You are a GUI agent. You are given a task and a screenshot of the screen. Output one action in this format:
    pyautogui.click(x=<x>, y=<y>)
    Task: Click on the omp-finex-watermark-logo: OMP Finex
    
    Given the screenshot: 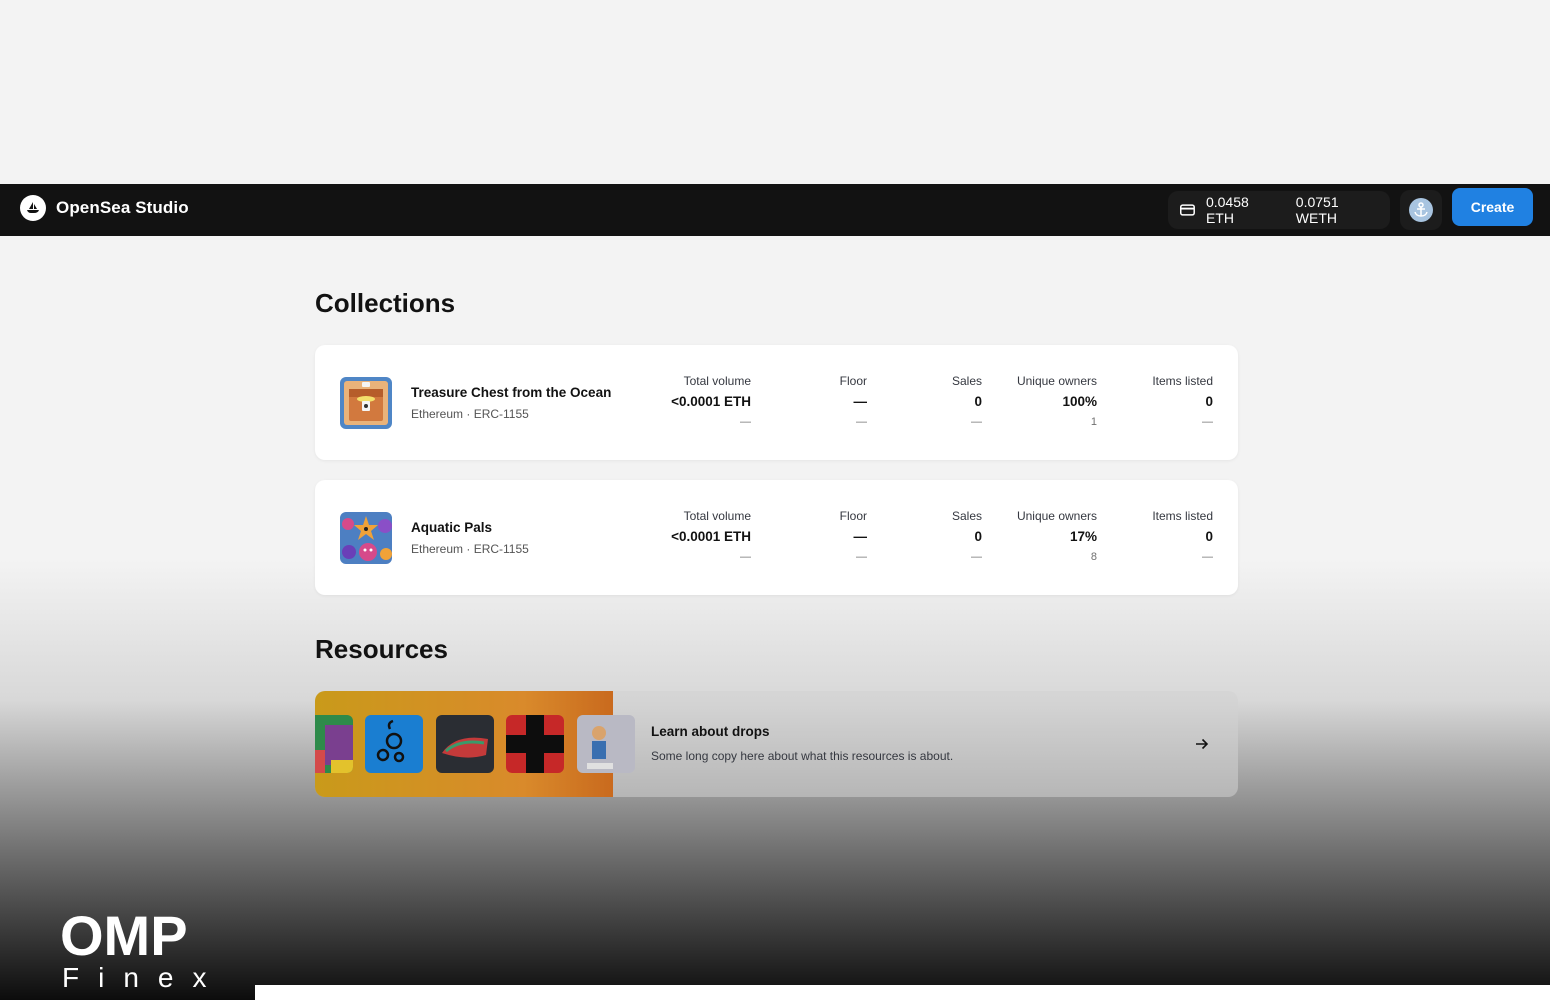 What is the action you would take?
    pyautogui.click(x=135, y=949)
    